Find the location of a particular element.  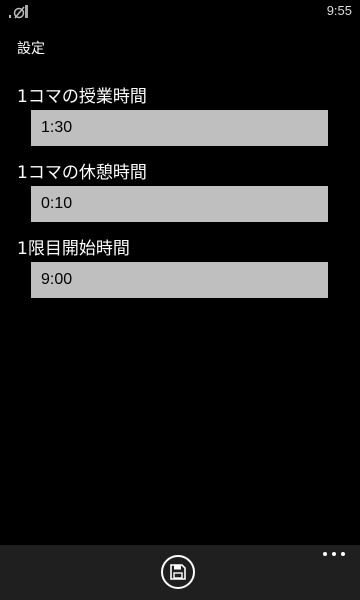

break-duration-input: 0:10 is located at coordinates (179, 204).